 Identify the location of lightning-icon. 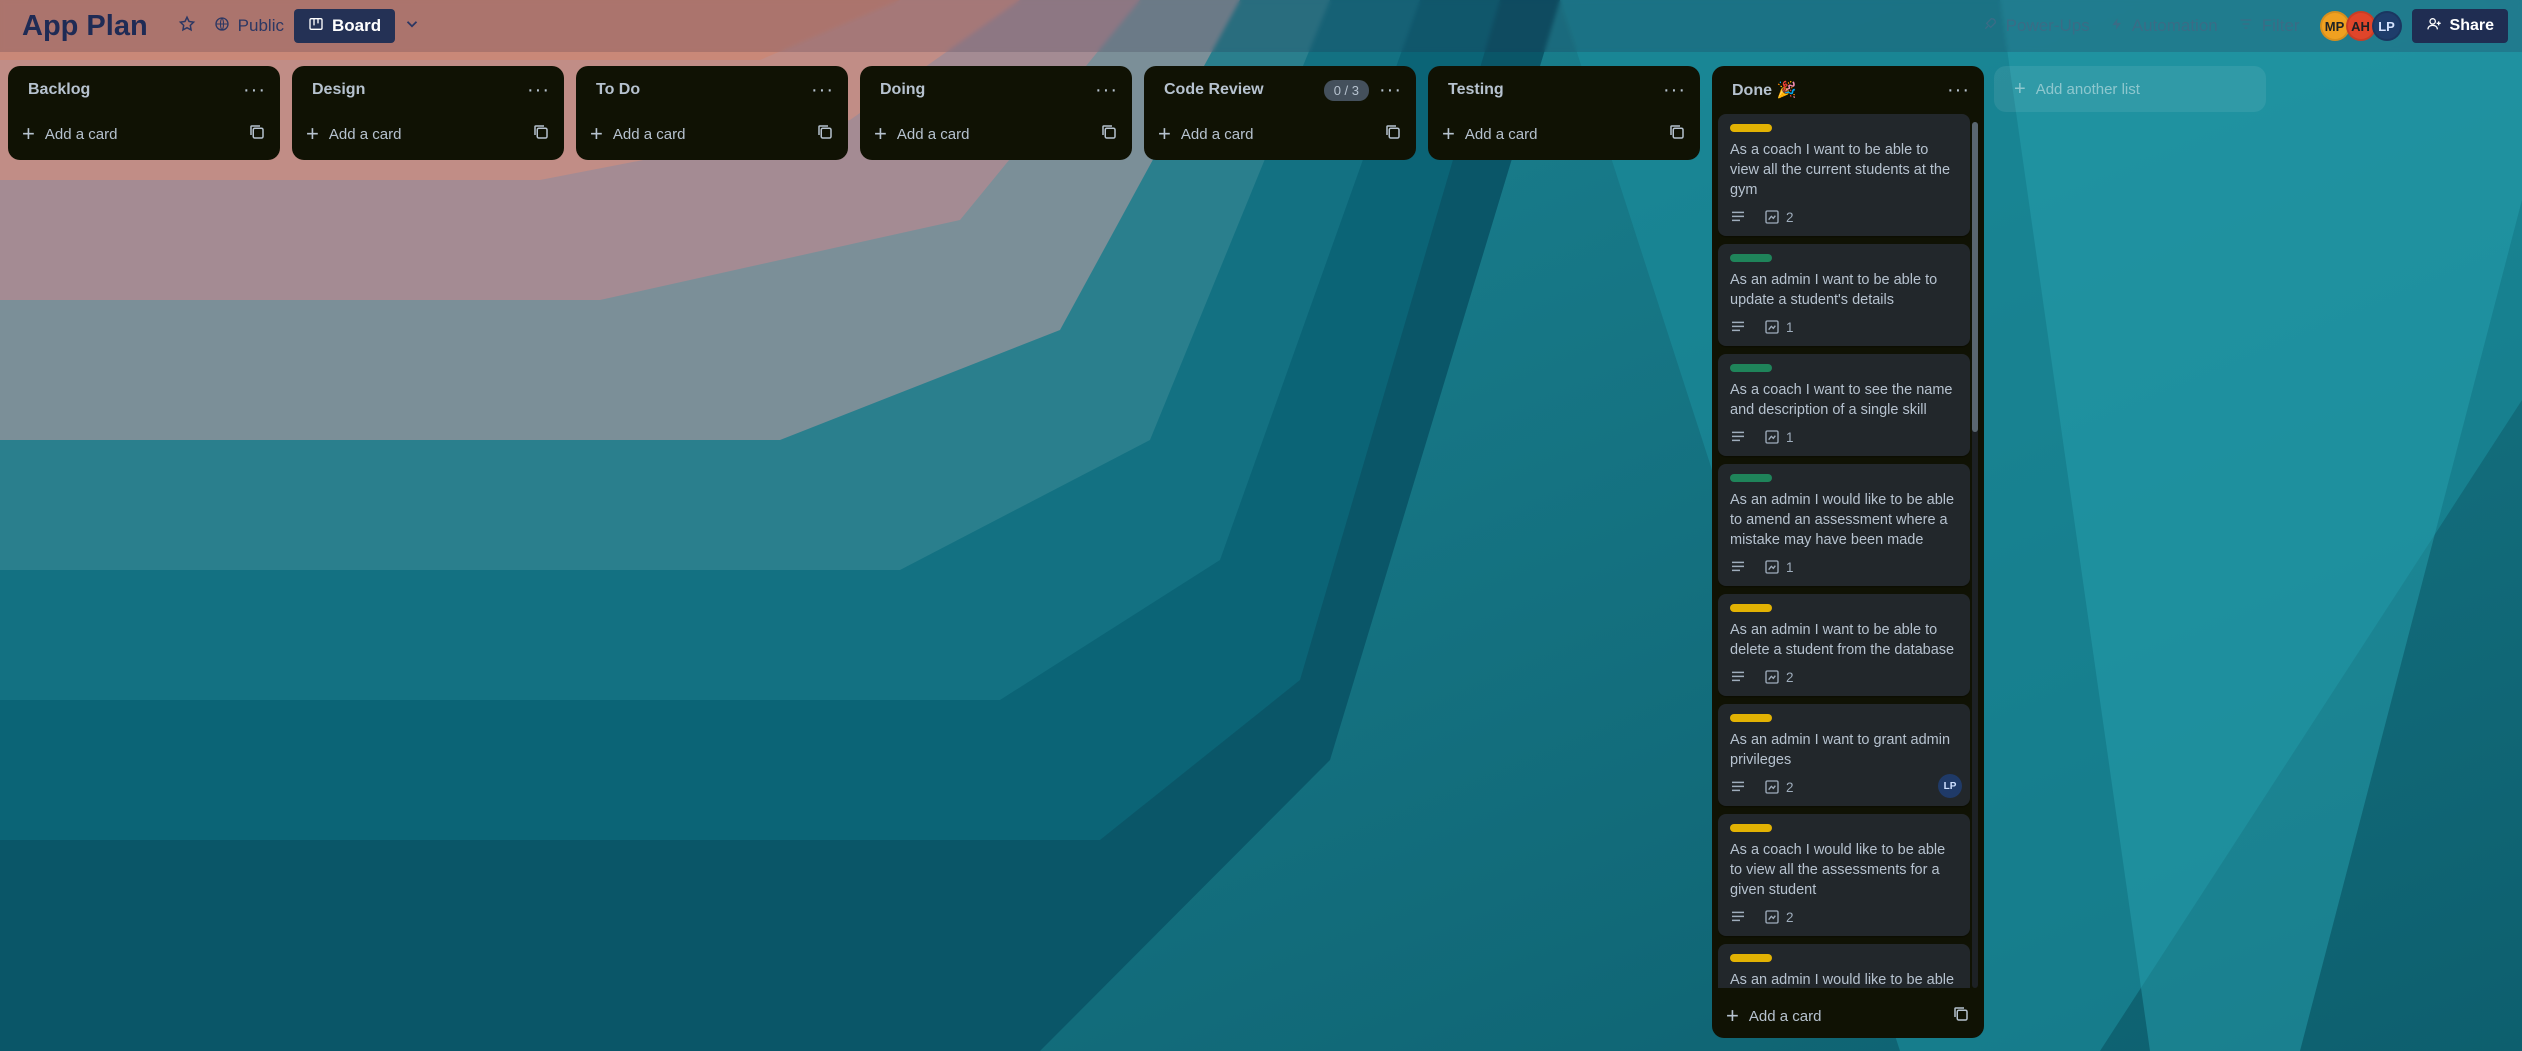
(2117, 26).